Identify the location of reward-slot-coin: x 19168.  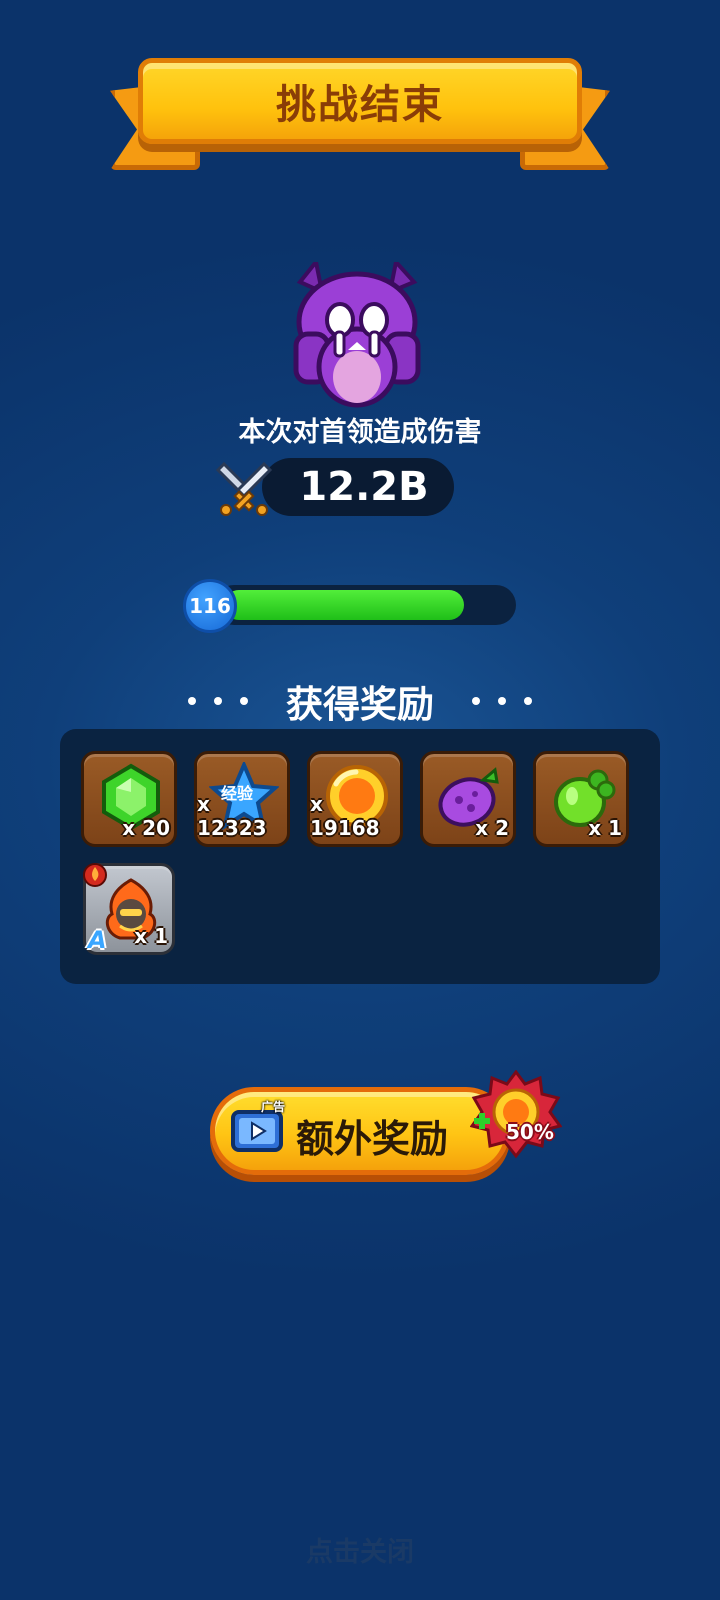
(355, 799).